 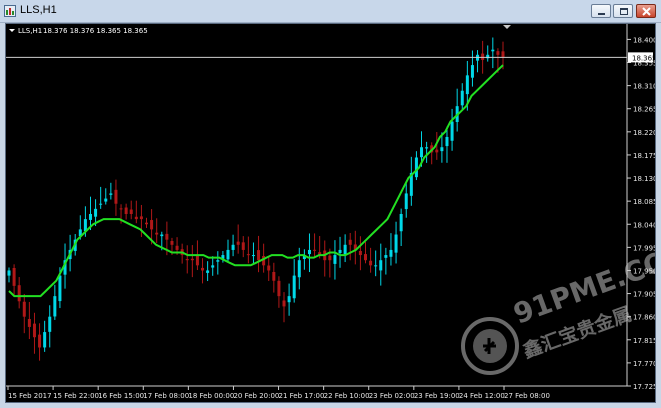 I want to click on time-tick-label: 15 Feb 22:00, so click(x=76, y=396).